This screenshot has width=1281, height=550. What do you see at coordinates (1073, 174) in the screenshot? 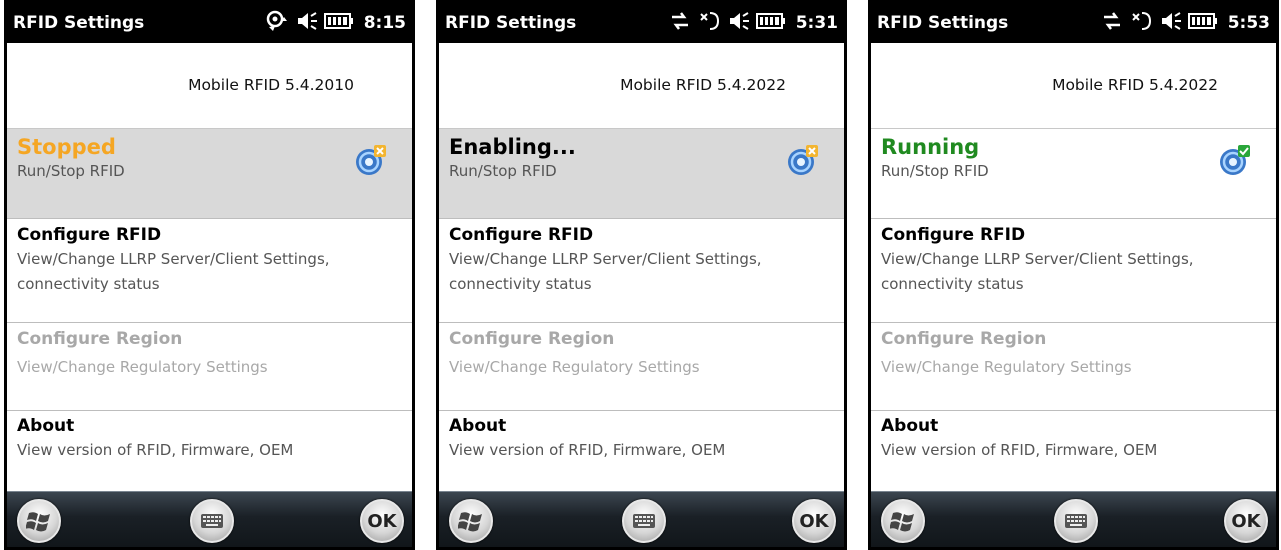
I see `run-stop-item: Running Run/Stop RFID` at bounding box center [1073, 174].